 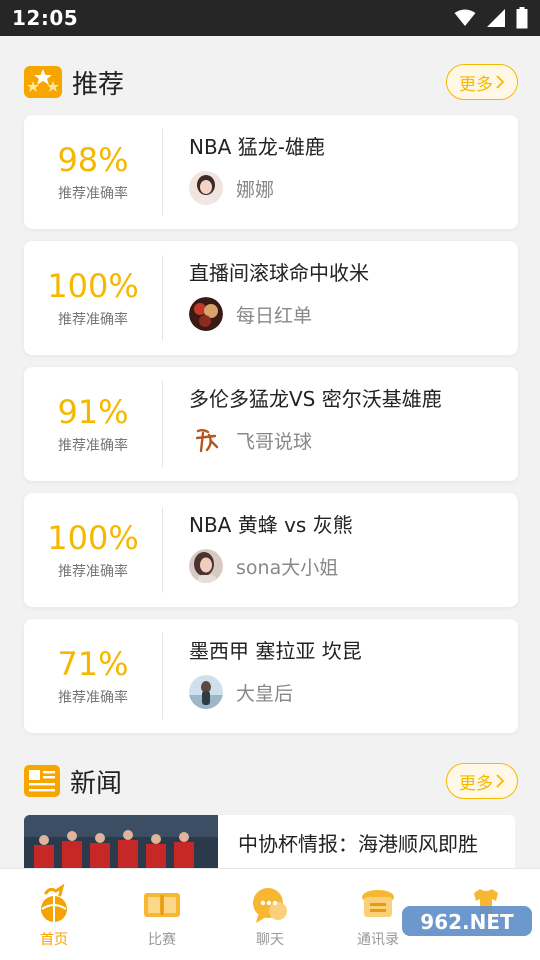 I want to click on recommend-title-text: NBA 黄蜂 vs 灰熊, so click(x=271, y=525).